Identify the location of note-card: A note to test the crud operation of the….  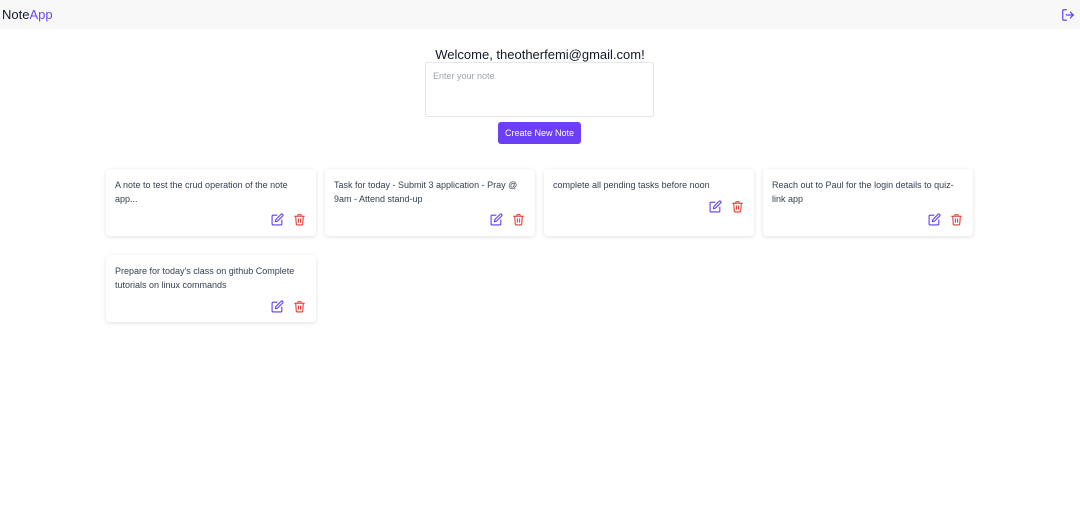
(211, 202).